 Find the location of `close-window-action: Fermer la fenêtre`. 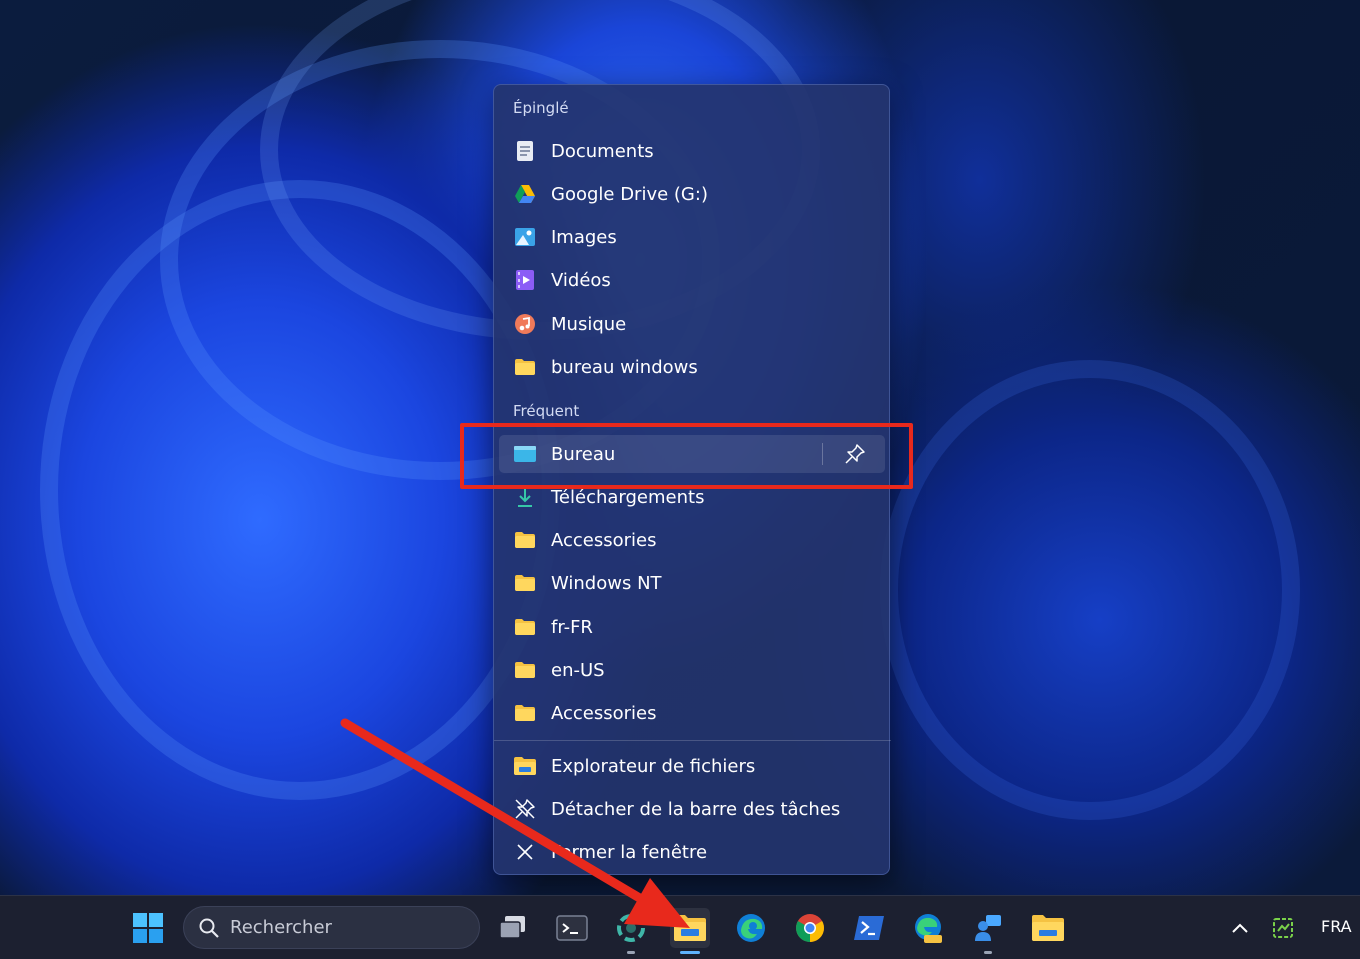

close-window-action: Fermer la fenêtre is located at coordinates (692, 852).